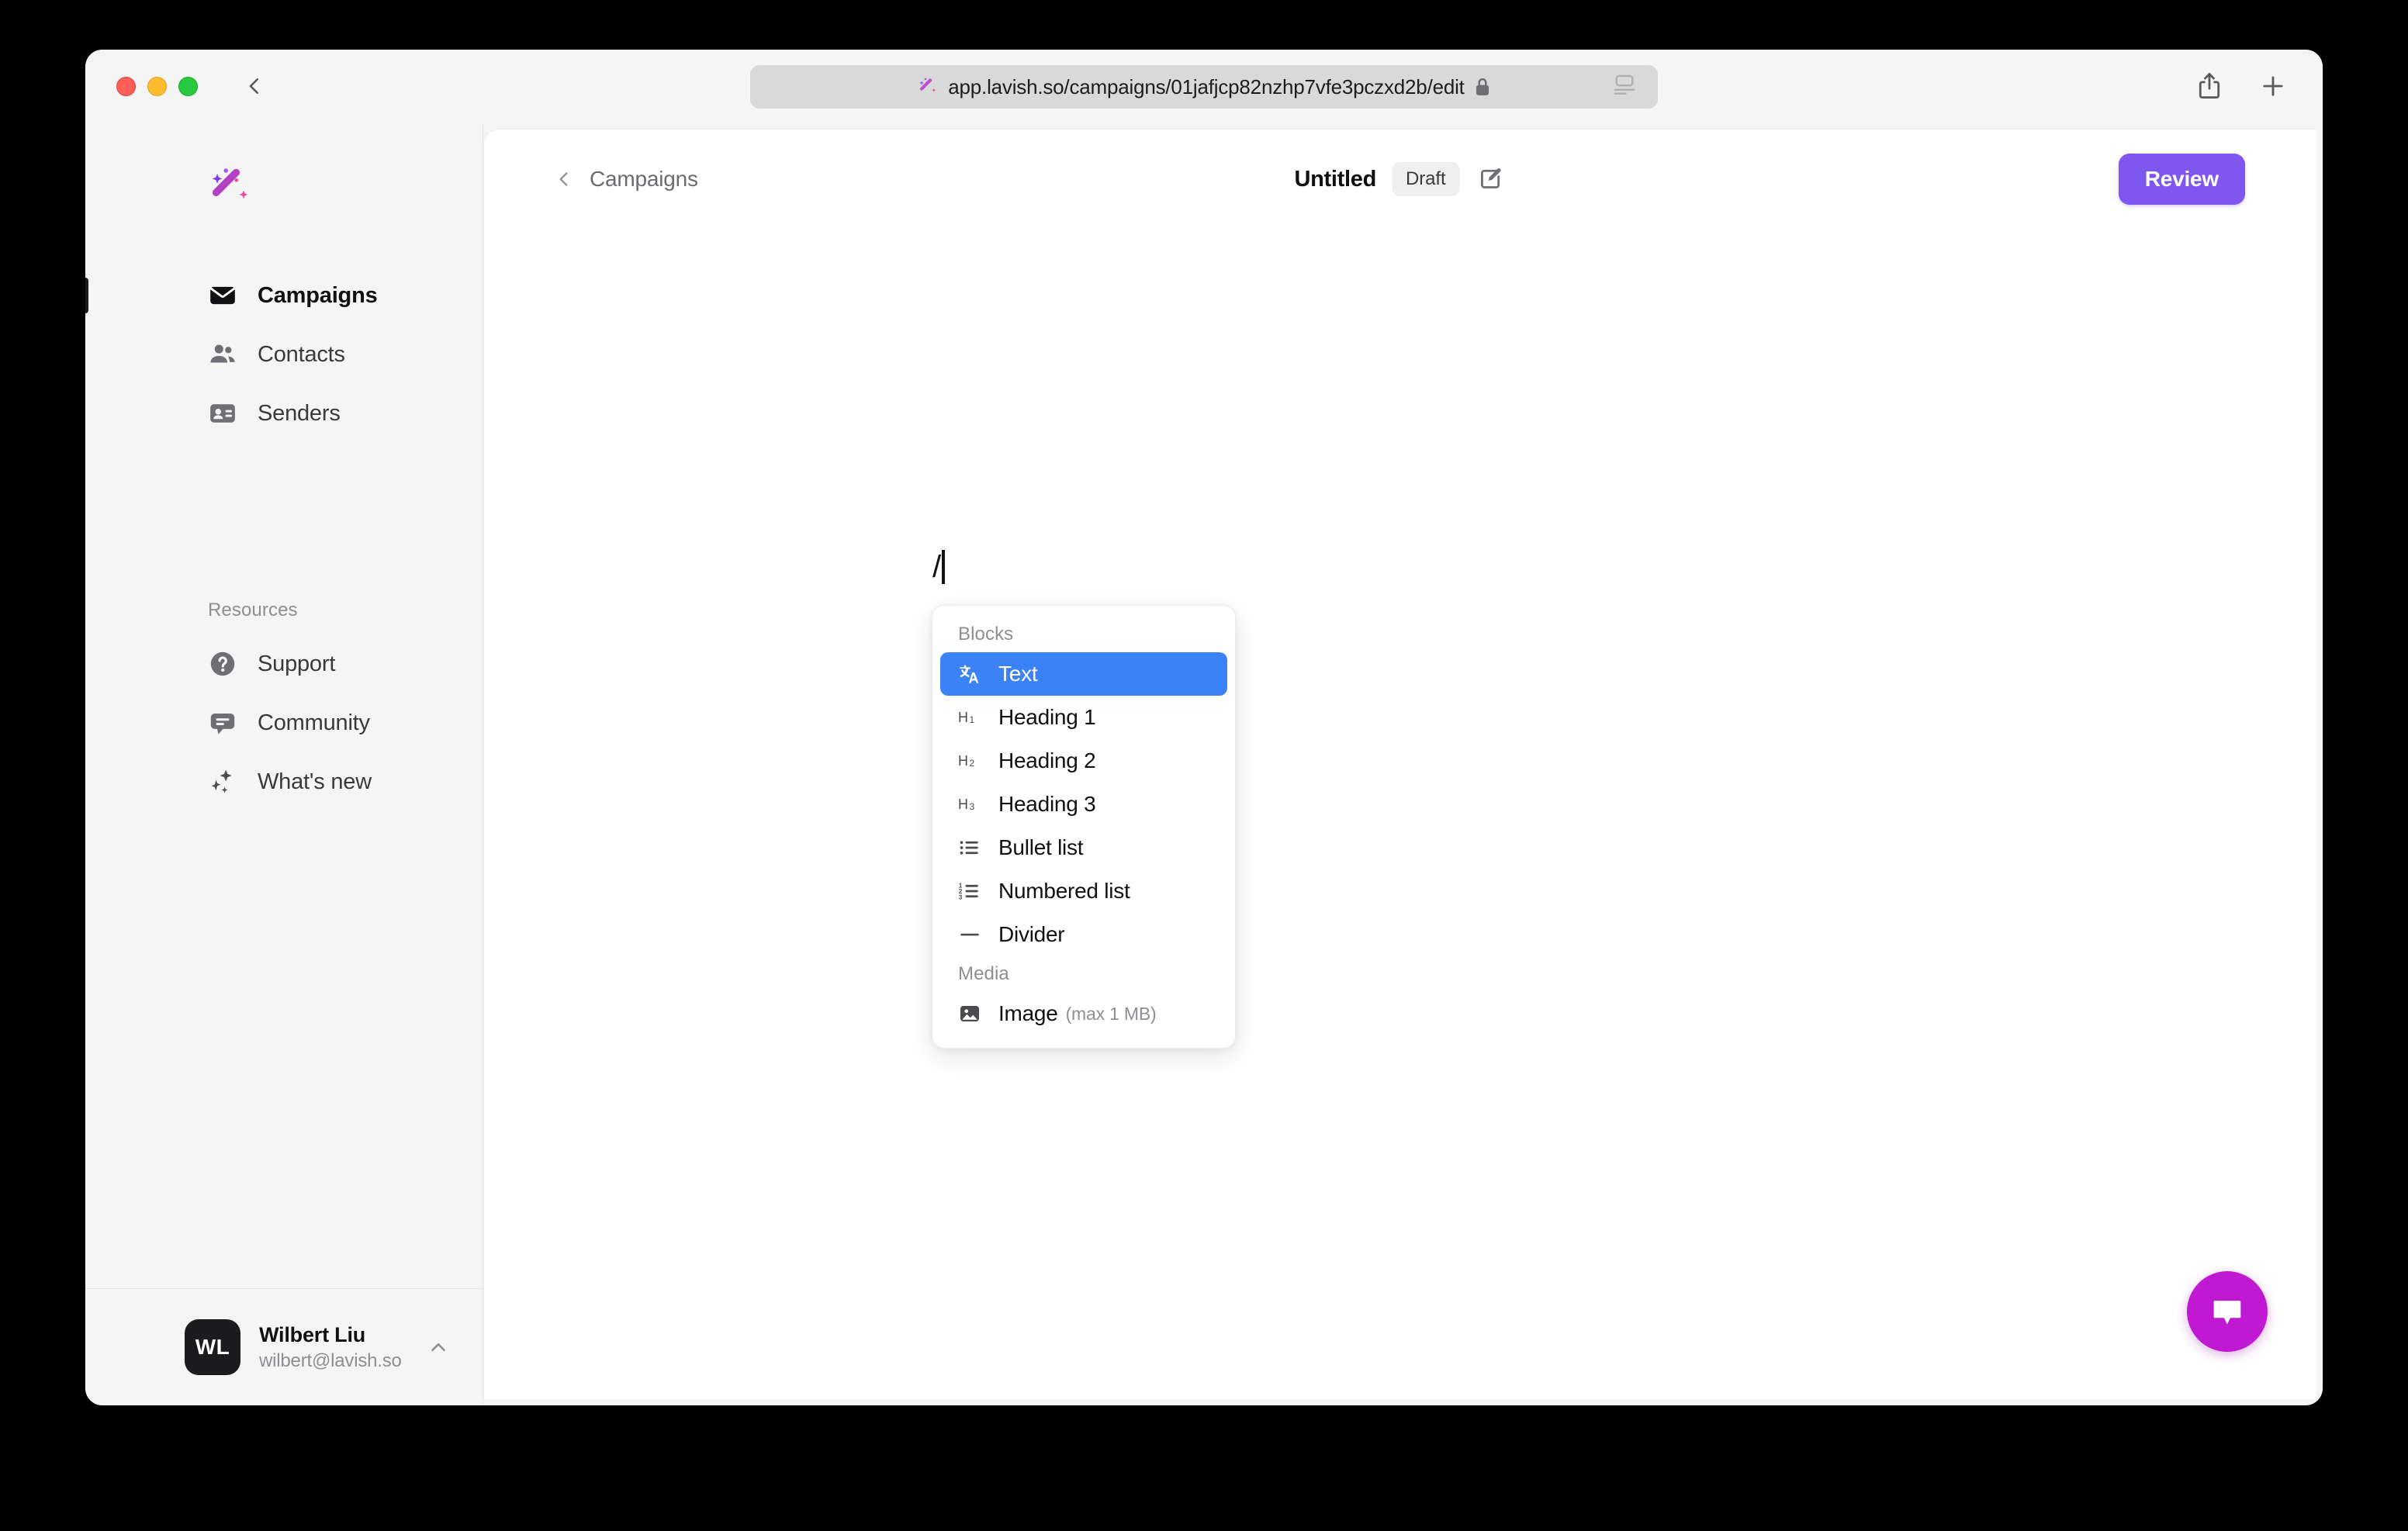 The height and width of the screenshot is (1531, 2408). I want to click on menu-item-hint: (max 1 MB), so click(1111, 1013).